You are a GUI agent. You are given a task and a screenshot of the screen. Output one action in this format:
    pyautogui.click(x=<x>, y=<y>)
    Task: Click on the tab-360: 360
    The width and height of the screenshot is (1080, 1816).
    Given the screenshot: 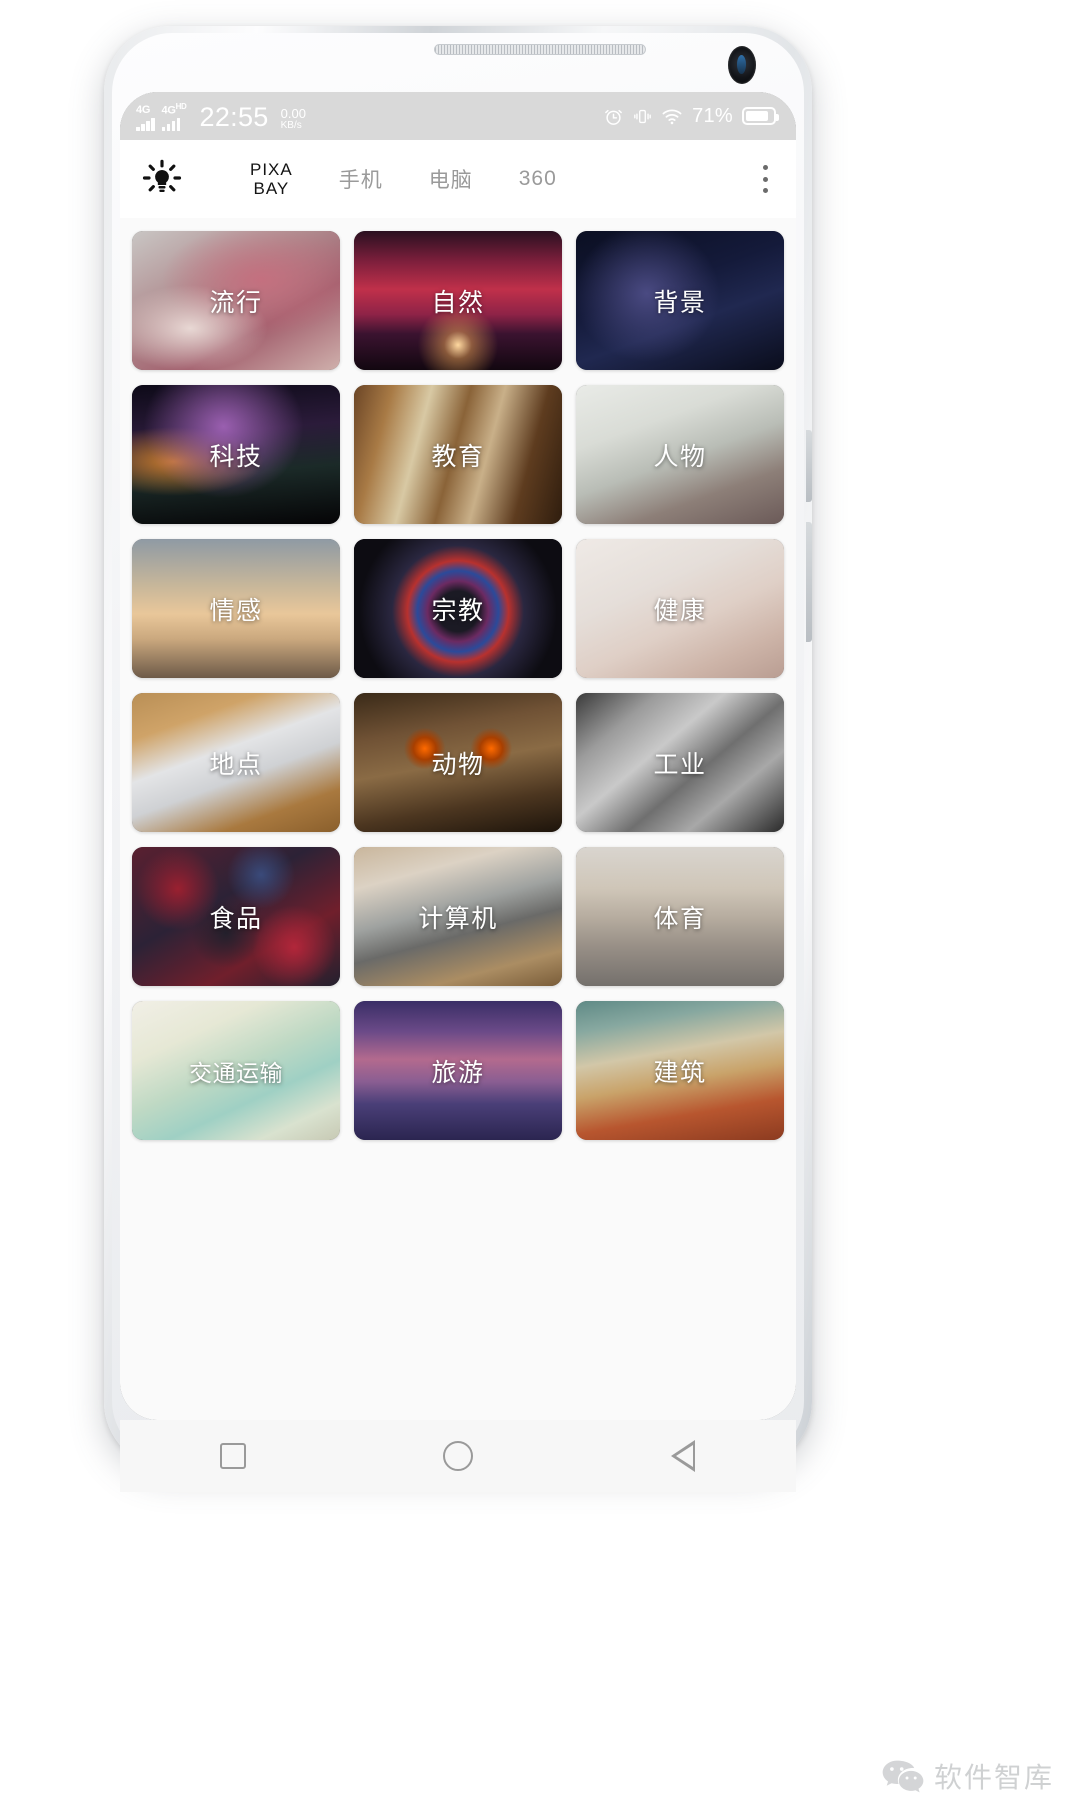 What is the action you would take?
    pyautogui.click(x=538, y=179)
    